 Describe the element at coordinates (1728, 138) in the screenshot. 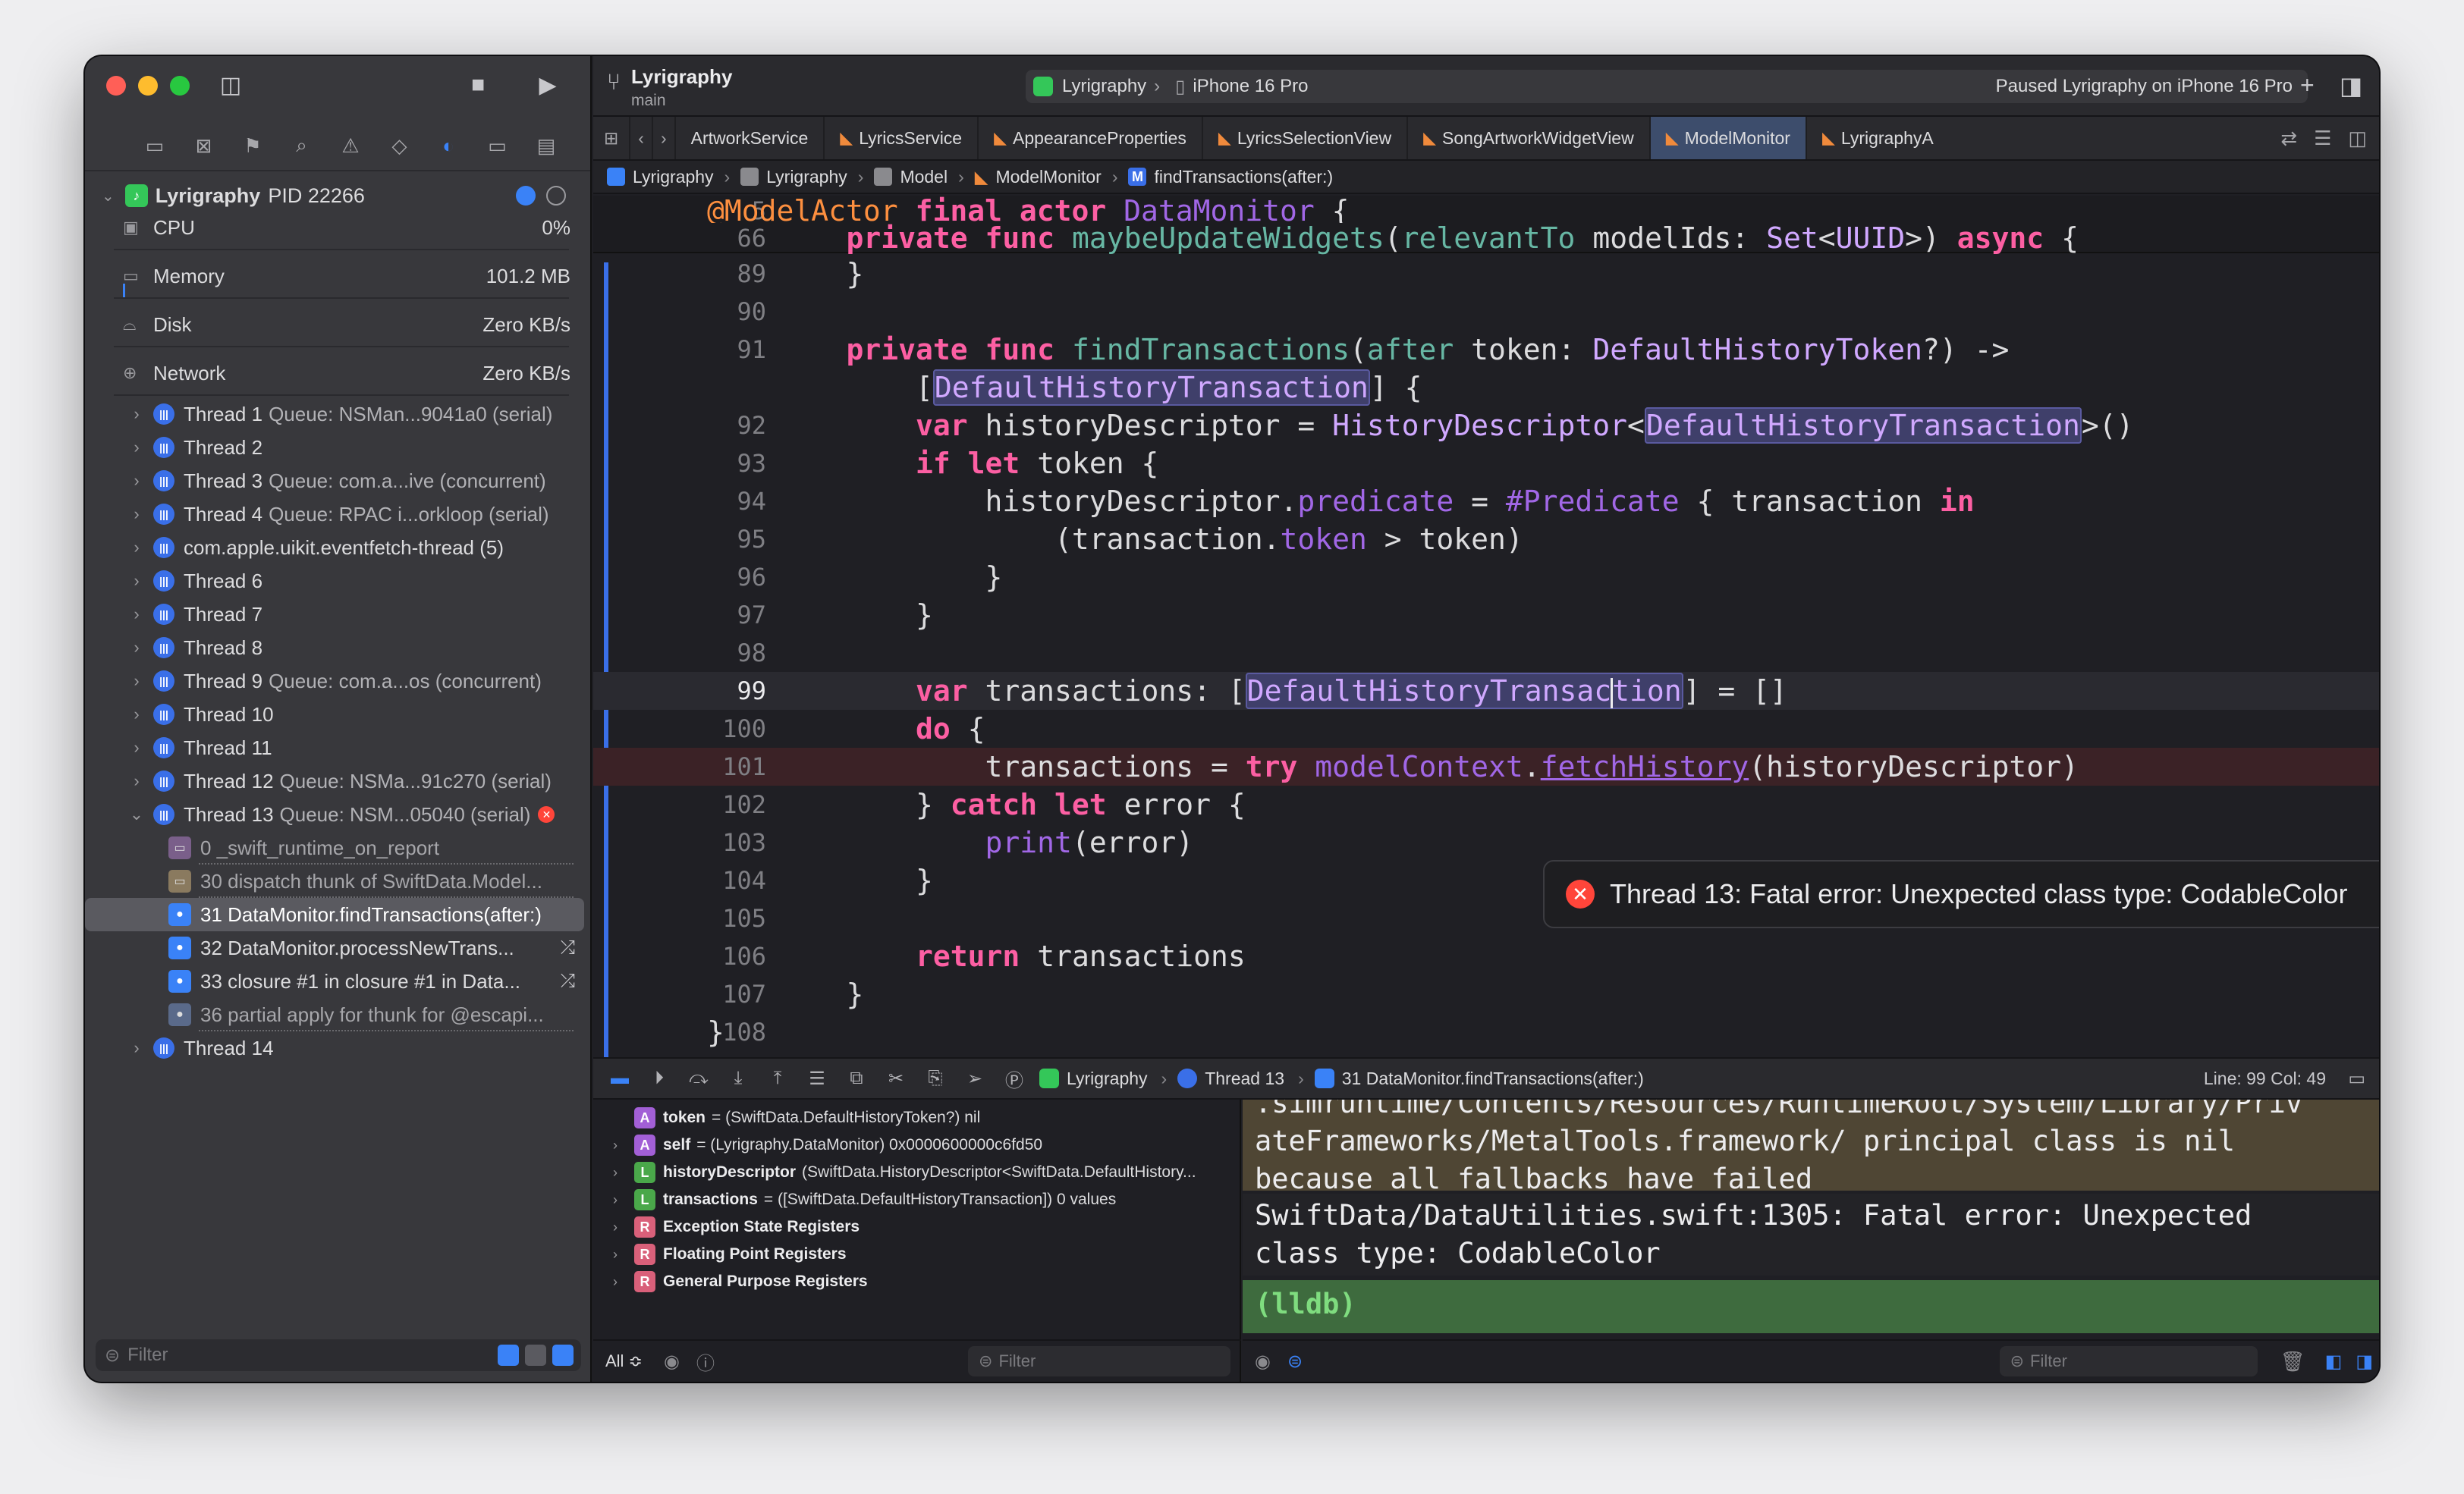

I see `tab-model-monitor: ◣ ModelMonitor` at that location.